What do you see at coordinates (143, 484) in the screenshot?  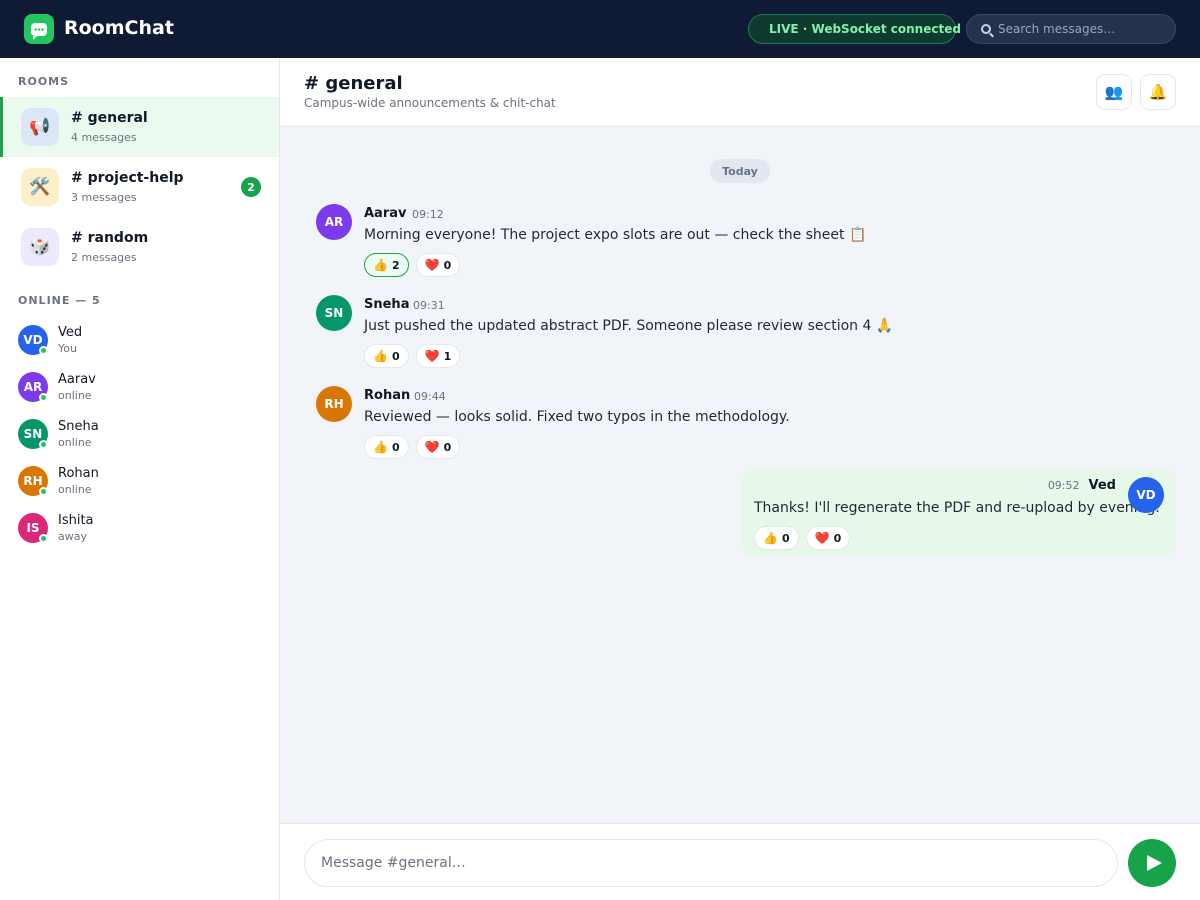 I see `online-user-rohan: RH Rohan online` at bounding box center [143, 484].